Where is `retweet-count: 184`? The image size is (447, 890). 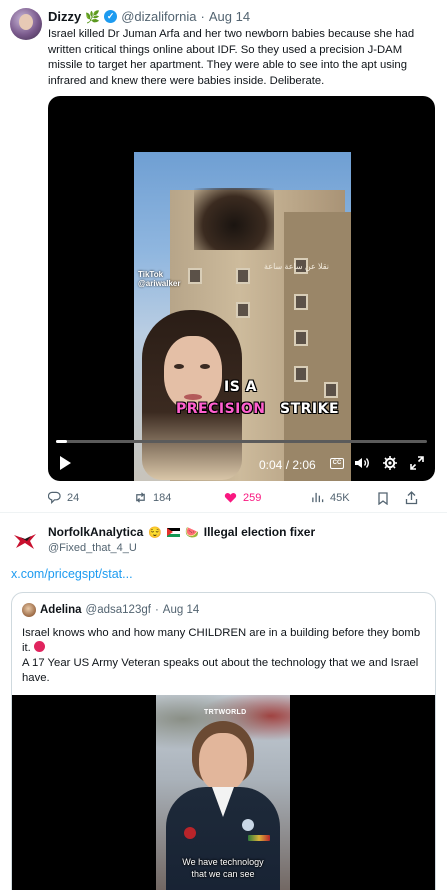 retweet-count: 184 is located at coordinates (162, 497).